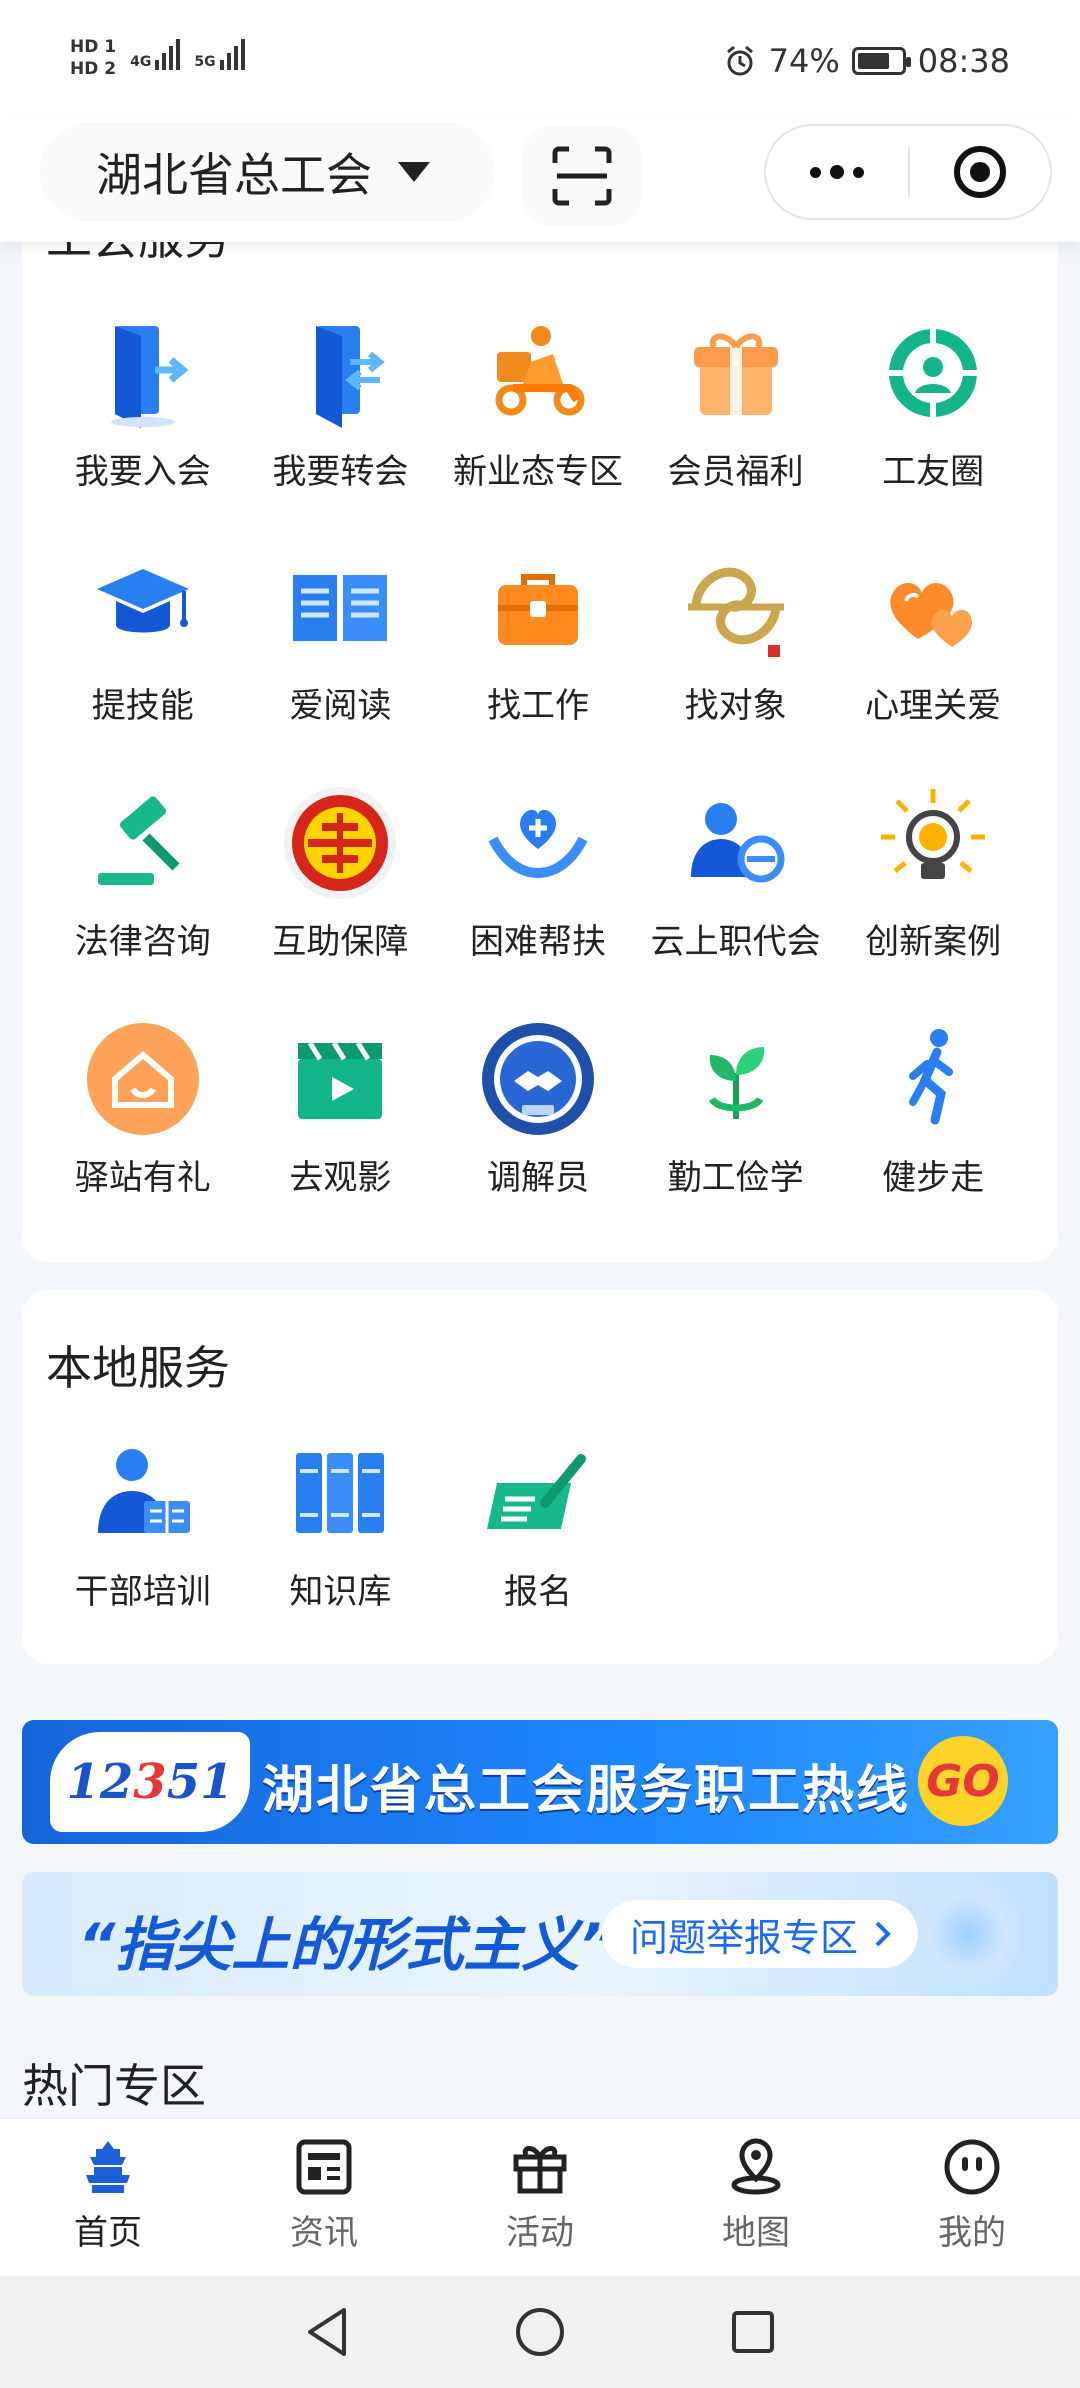  I want to click on delivery-rider-icon, so click(538, 373).